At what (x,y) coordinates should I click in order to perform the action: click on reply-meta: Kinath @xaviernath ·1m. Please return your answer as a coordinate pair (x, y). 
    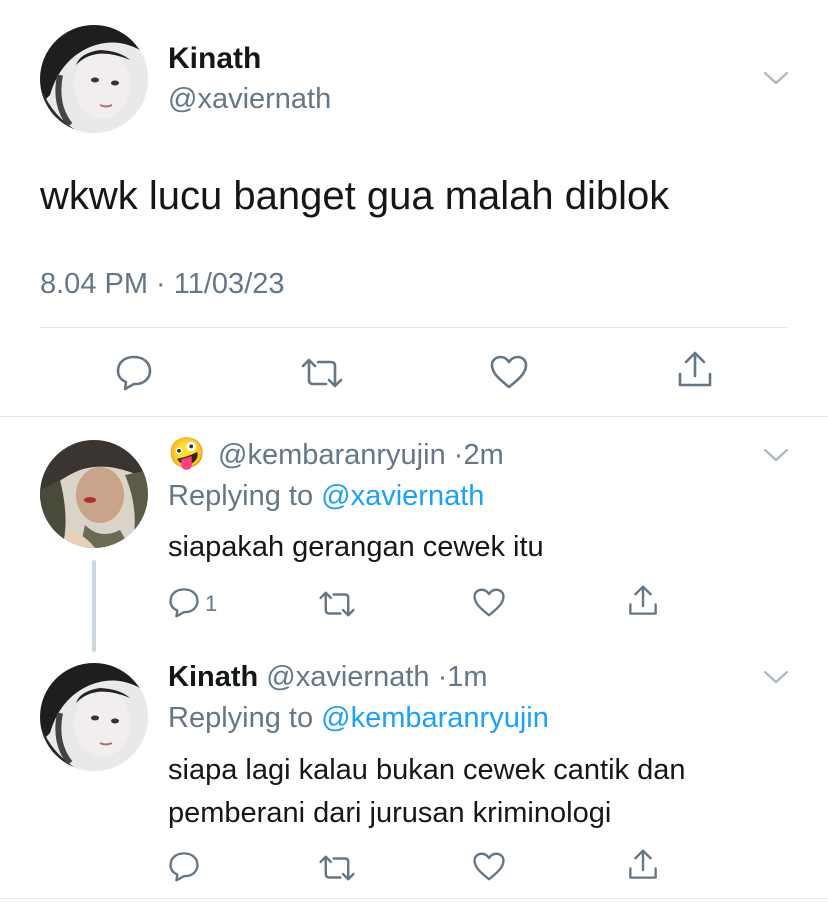
    Looking at the image, I should click on (328, 677).